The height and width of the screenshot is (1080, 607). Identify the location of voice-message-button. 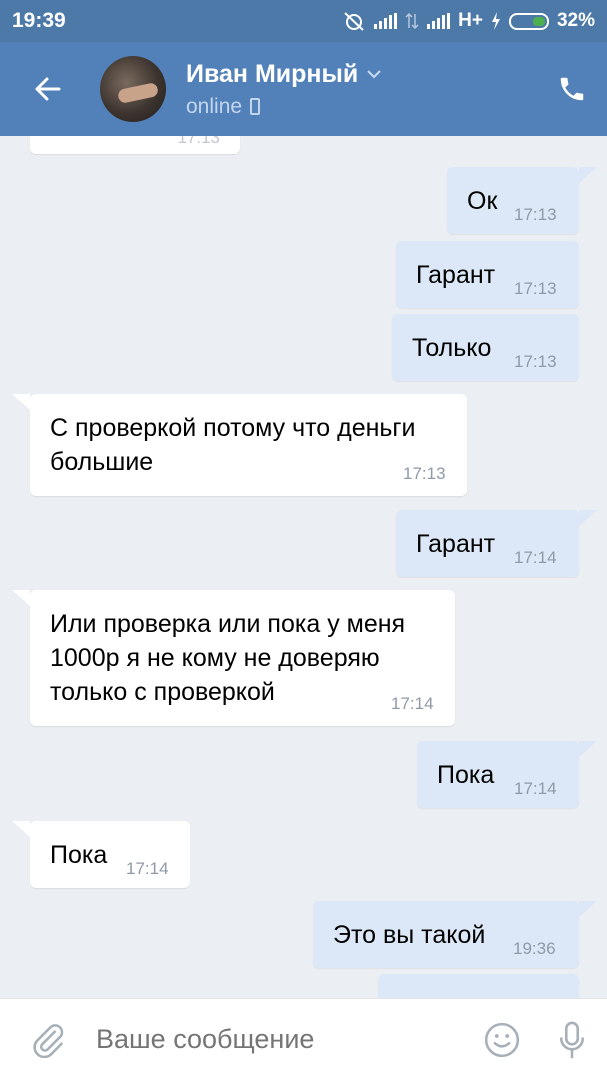
(572, 1039).